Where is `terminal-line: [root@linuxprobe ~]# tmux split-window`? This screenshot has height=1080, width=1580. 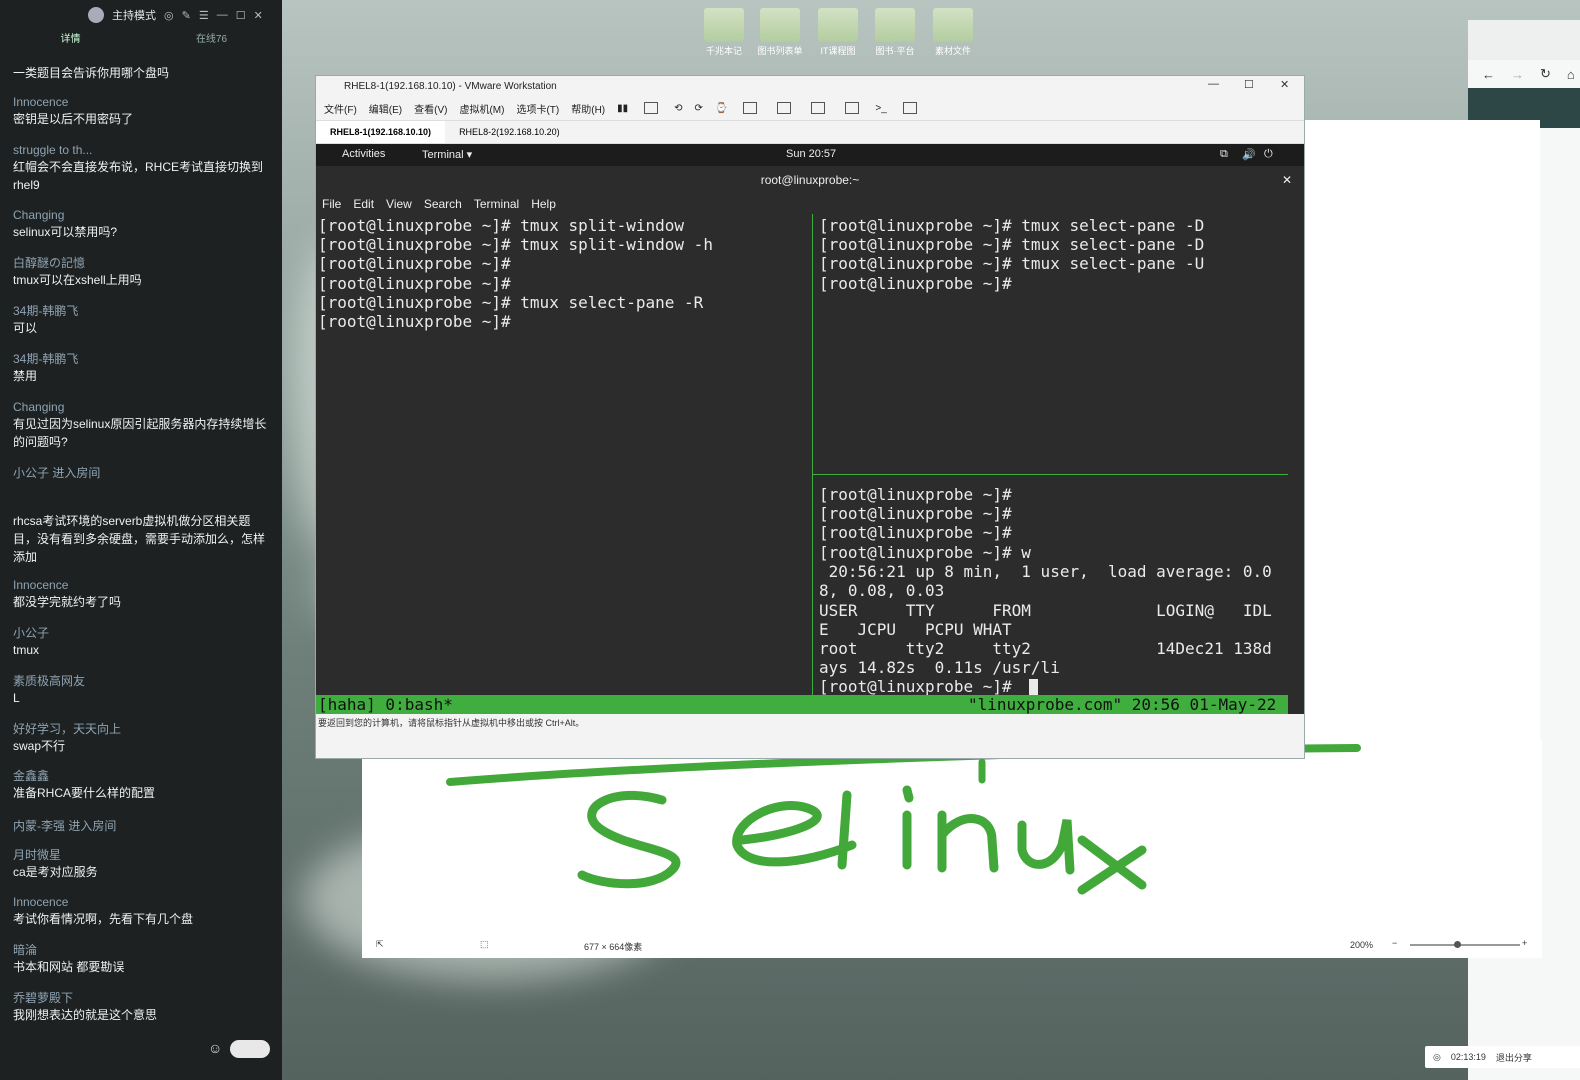
terminal-line: [root@linuxprobe ~]# tmux split-window is located at coordinates (501, 225).